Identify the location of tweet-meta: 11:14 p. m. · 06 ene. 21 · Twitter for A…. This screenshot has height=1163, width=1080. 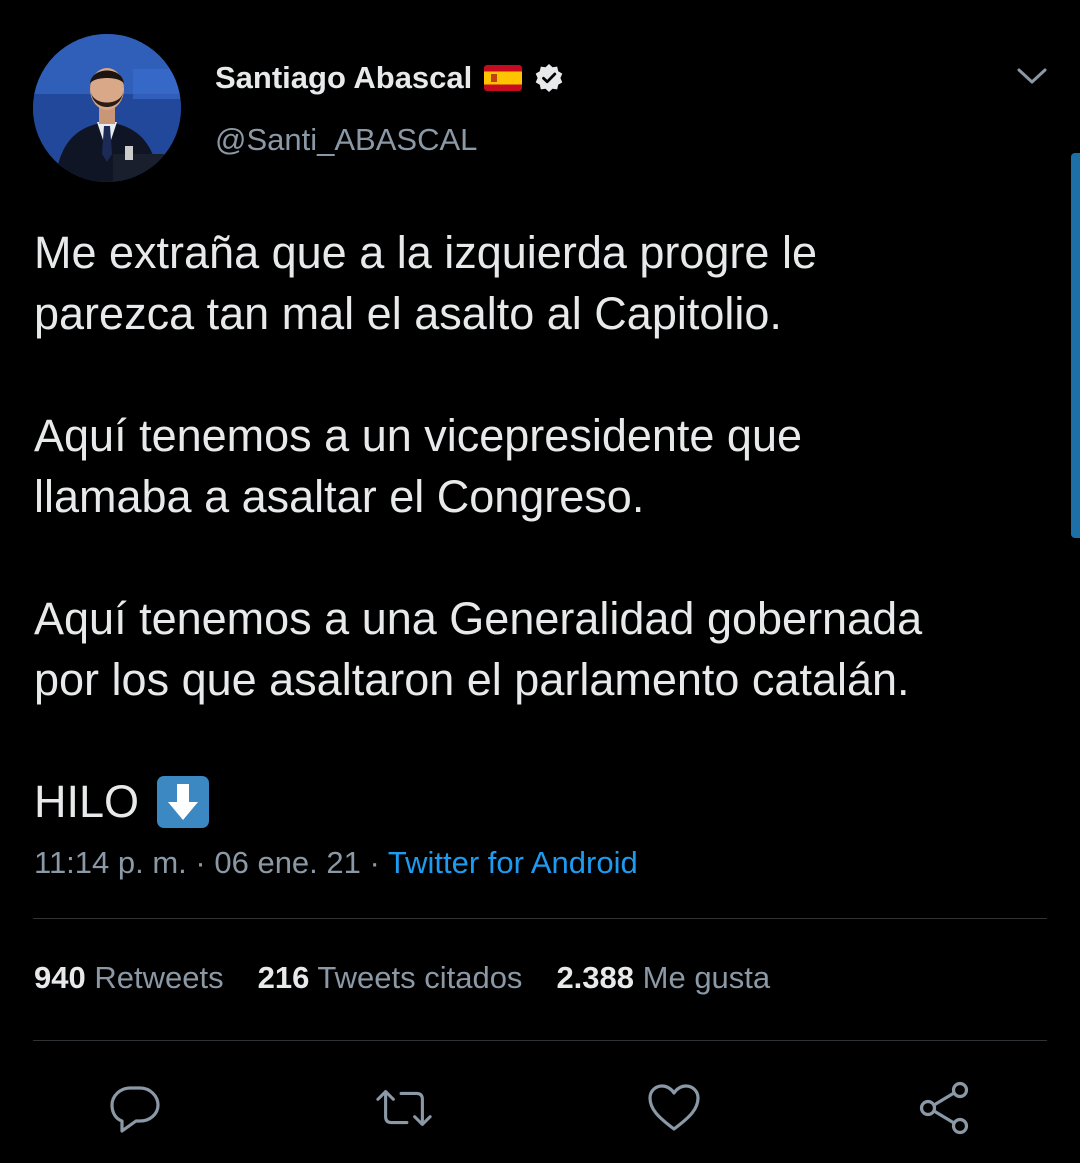
(336, 863).